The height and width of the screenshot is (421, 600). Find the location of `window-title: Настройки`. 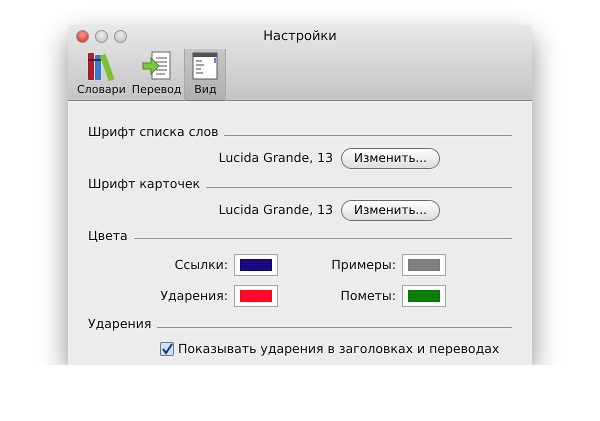

window-title: Настройки is located at coordinates (300, 37).